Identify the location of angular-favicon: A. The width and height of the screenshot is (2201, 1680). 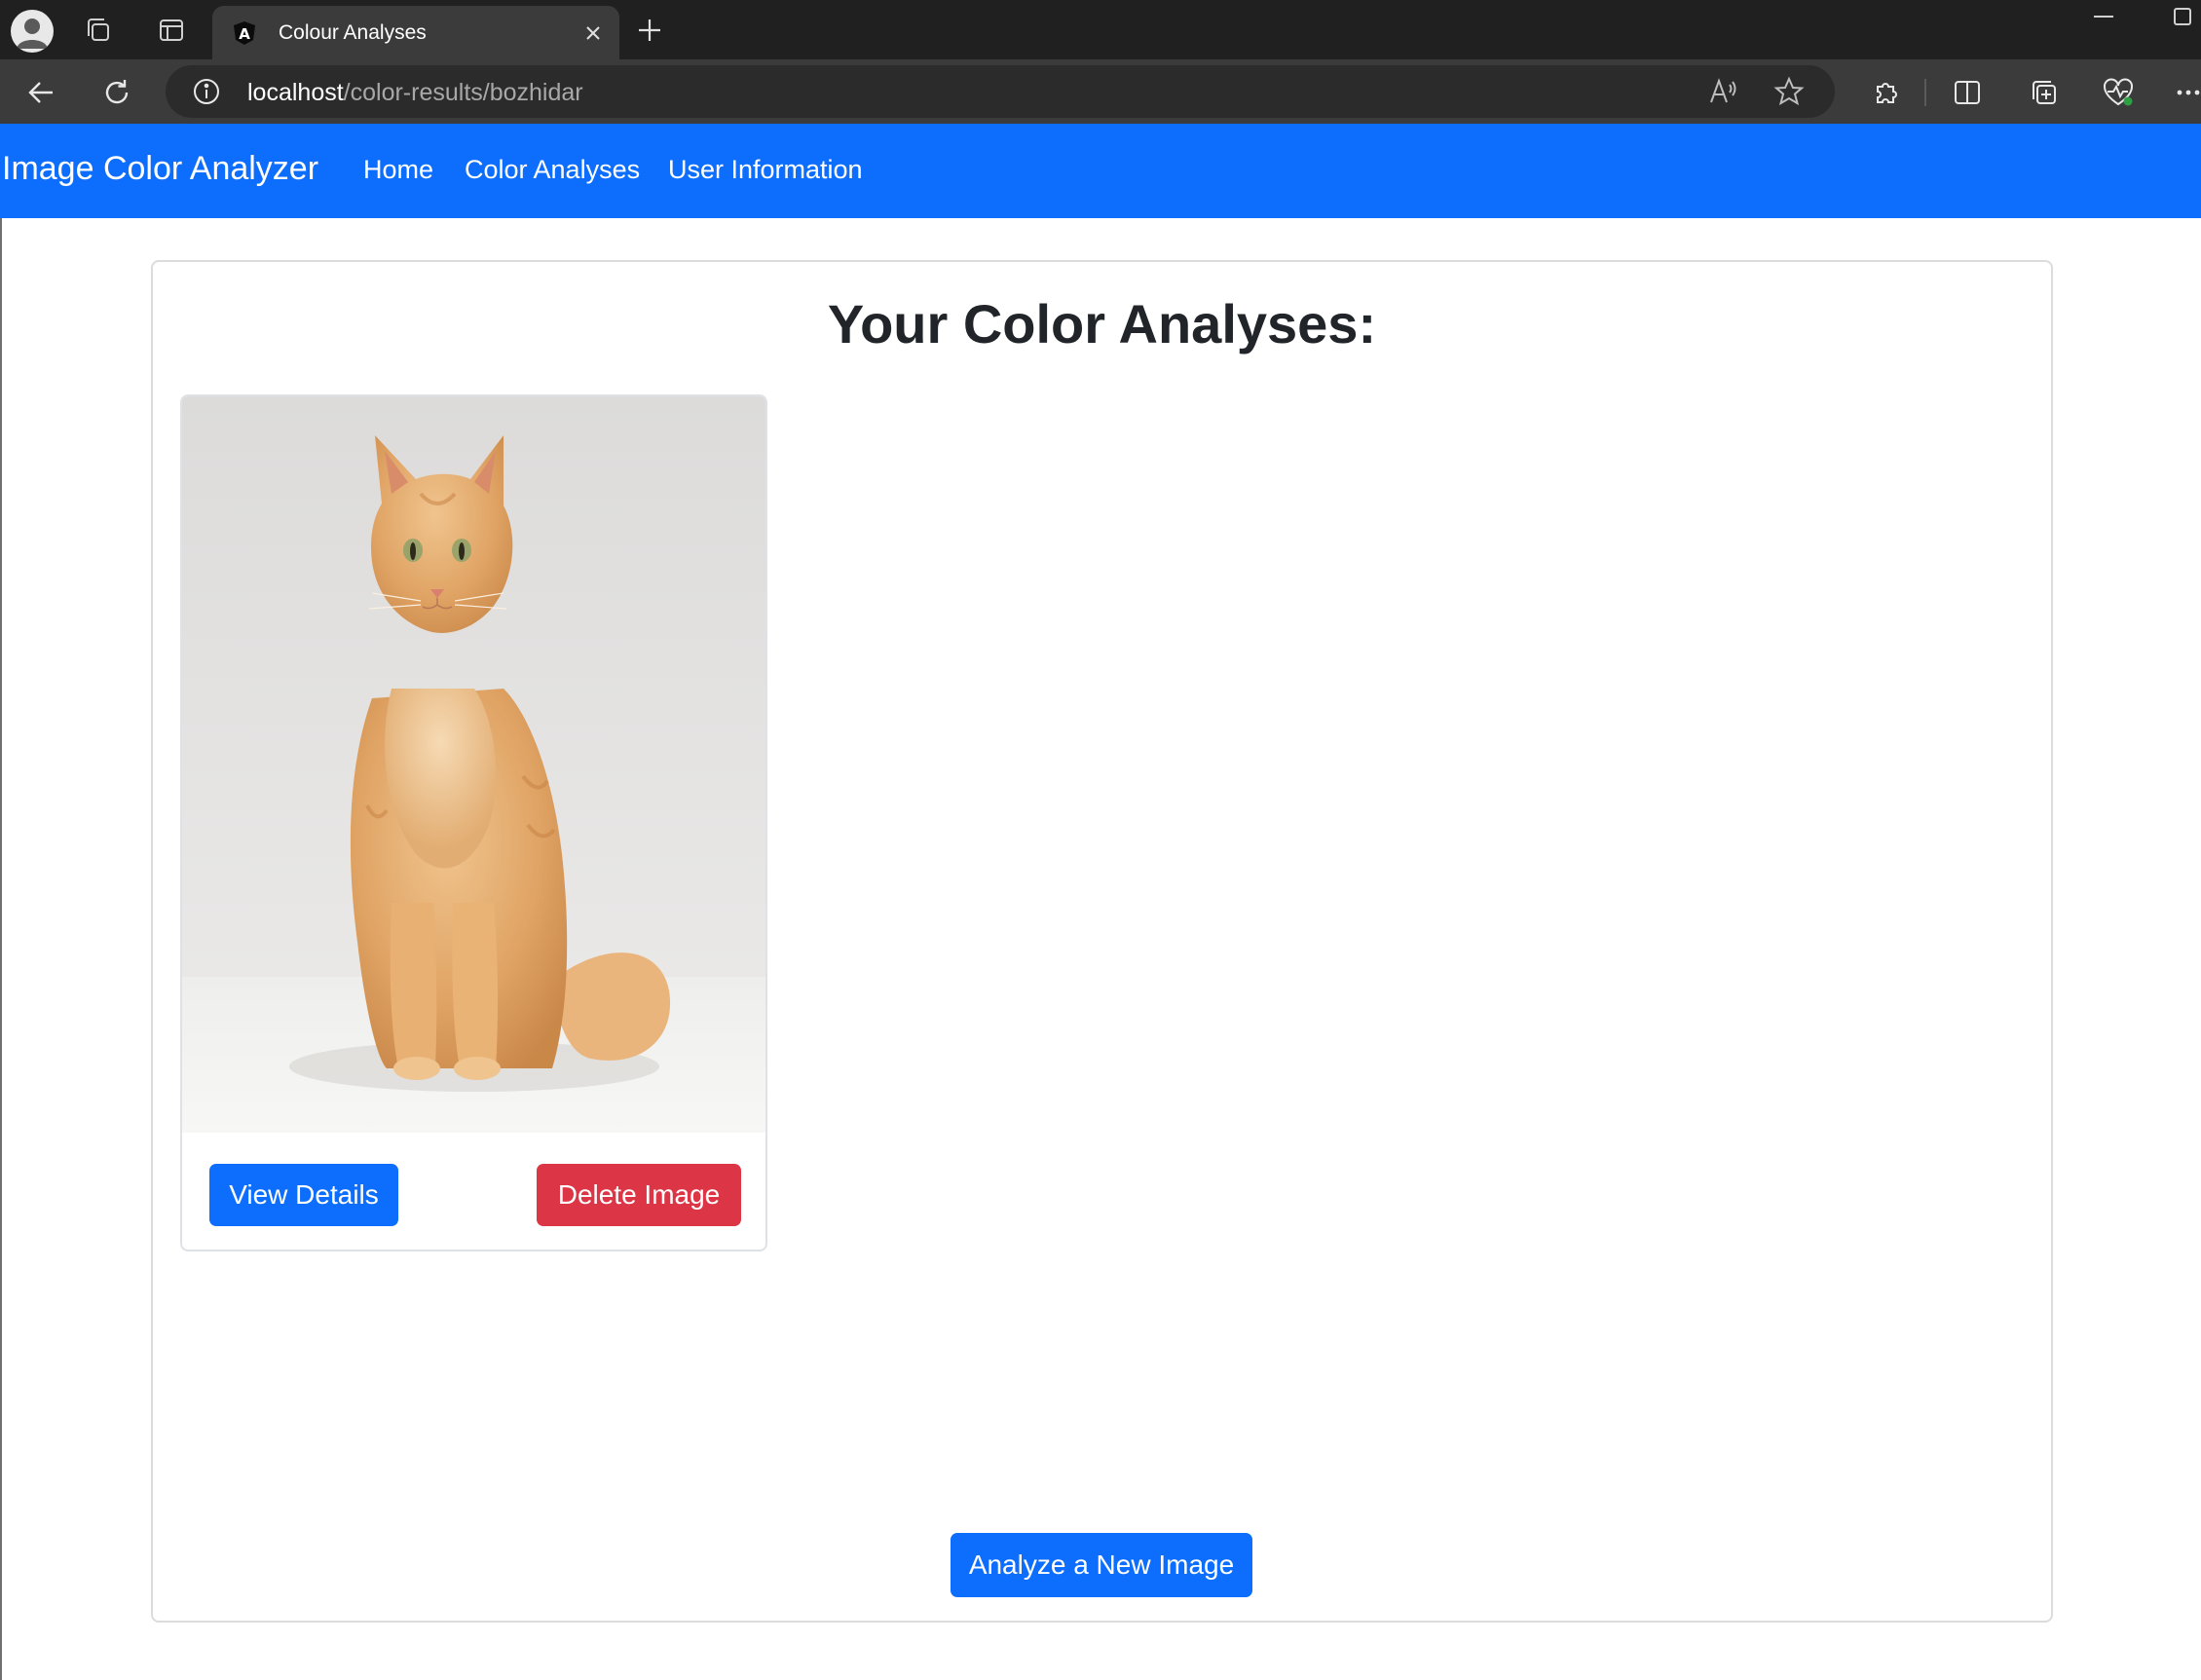
(244, 33).